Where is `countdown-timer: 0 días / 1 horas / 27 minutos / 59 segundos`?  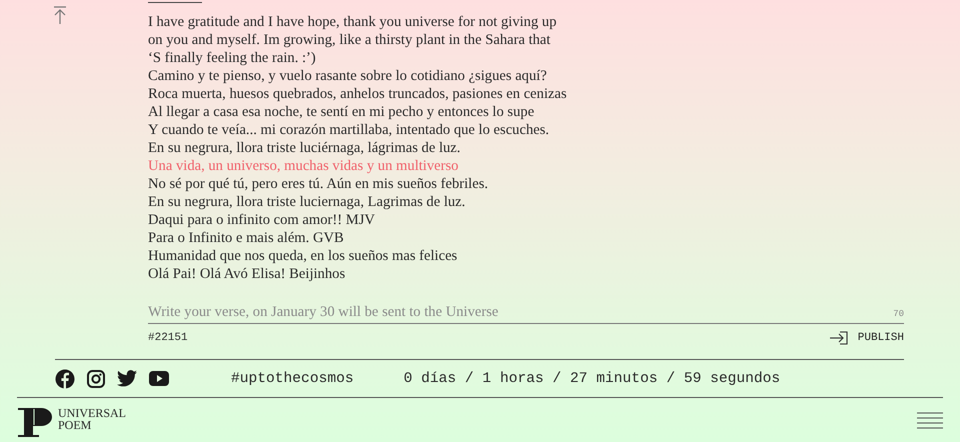
countdown-timer: 0 días / 1 horas / 27 minutos / 59 segundos is located at coordinates (592, 378).